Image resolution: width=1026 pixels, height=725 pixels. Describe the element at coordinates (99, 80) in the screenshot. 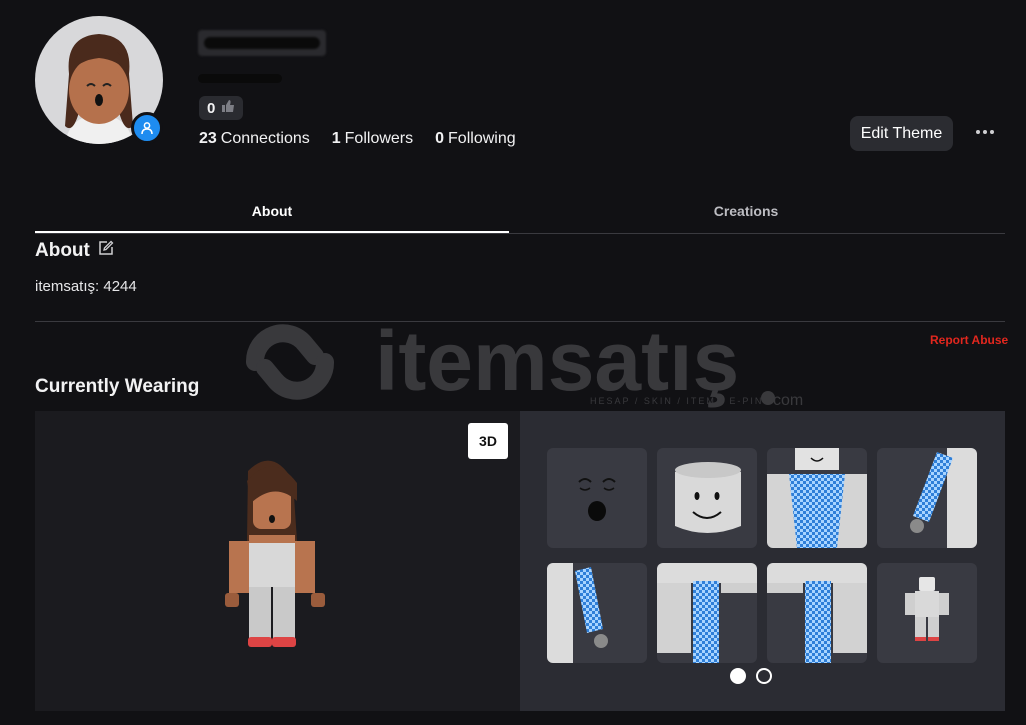

I see `profile-avatar` at that location.